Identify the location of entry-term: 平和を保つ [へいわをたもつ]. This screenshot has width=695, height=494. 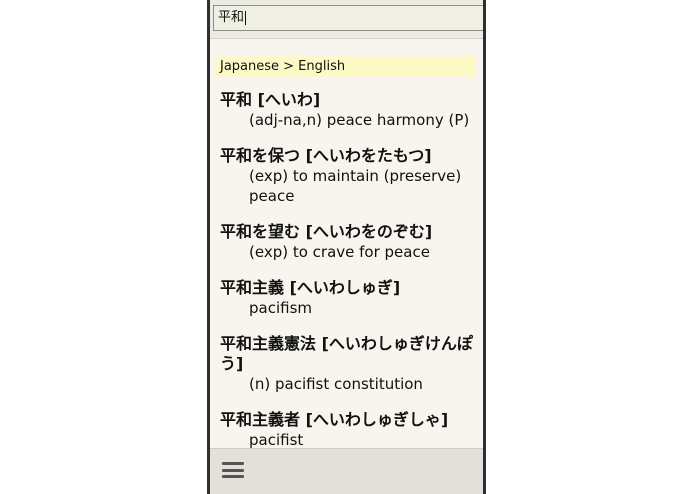
(326, 155).